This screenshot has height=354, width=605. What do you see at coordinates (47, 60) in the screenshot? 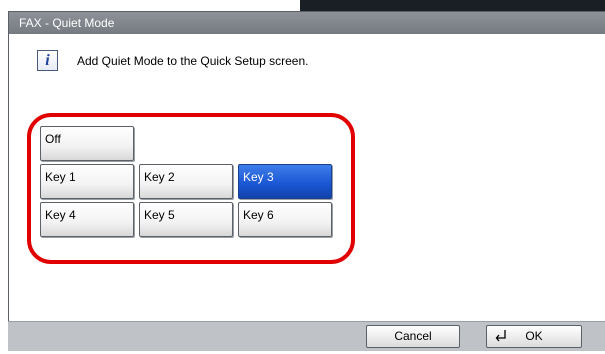
I see `info-icon: i` at bounding box center [47, 60].